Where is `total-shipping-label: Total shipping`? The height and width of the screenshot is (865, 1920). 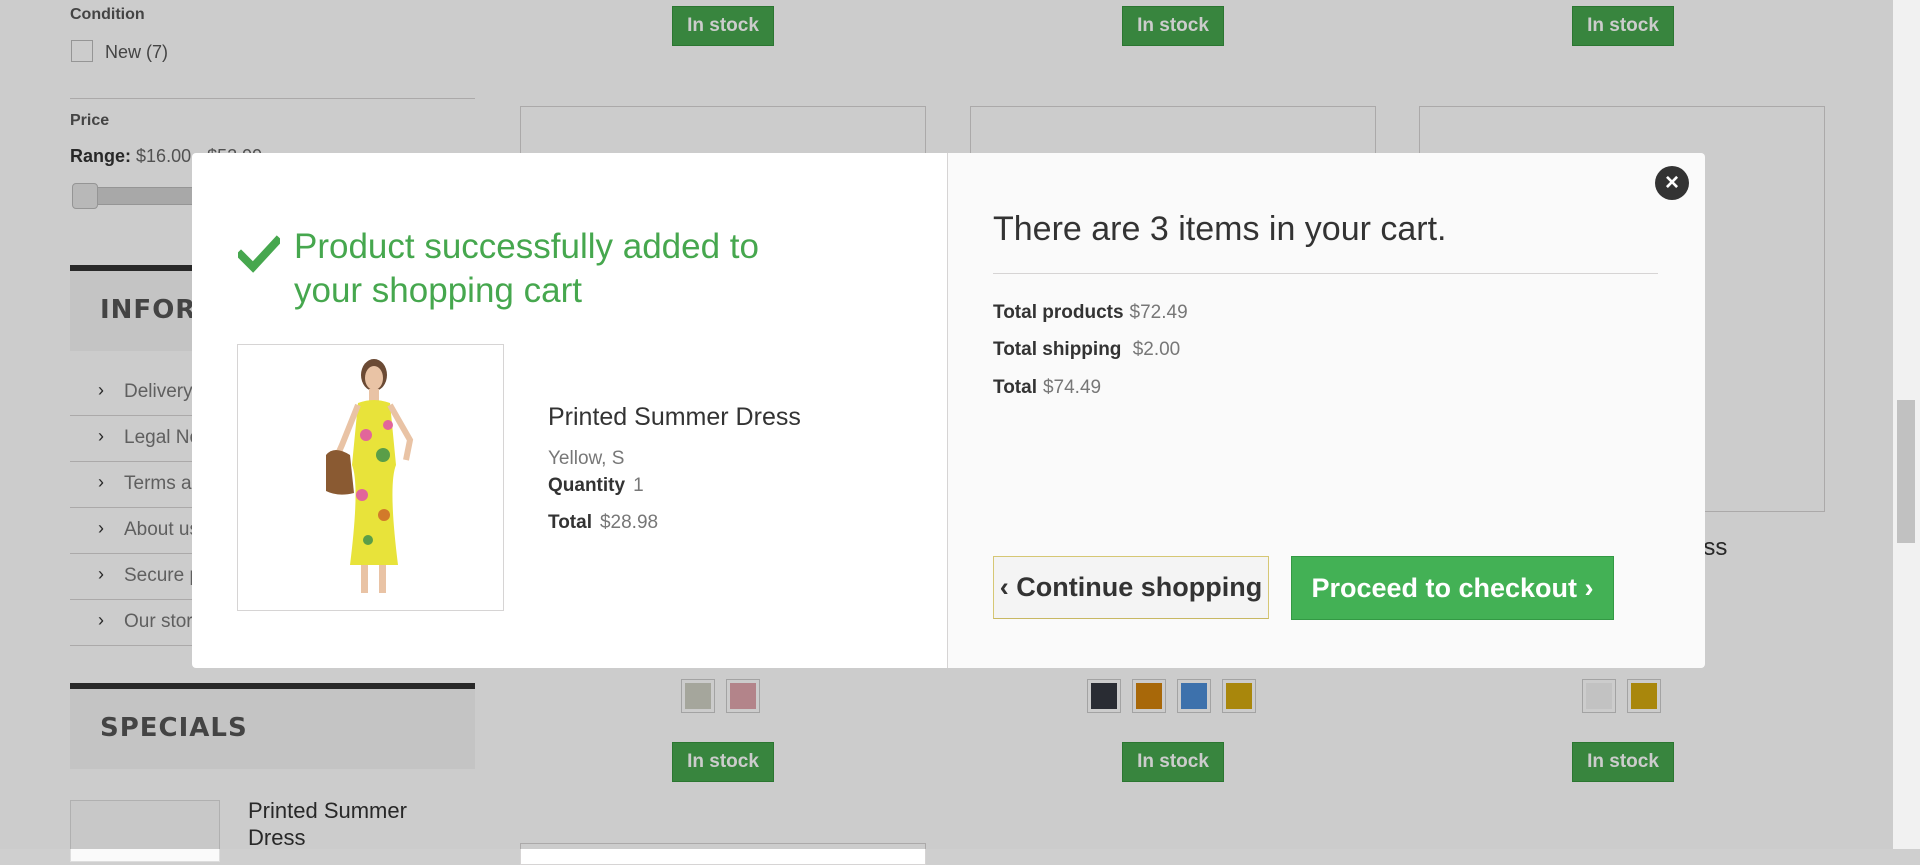 total-shipping-label: Total shipping is located at coordinates (1057, 349).